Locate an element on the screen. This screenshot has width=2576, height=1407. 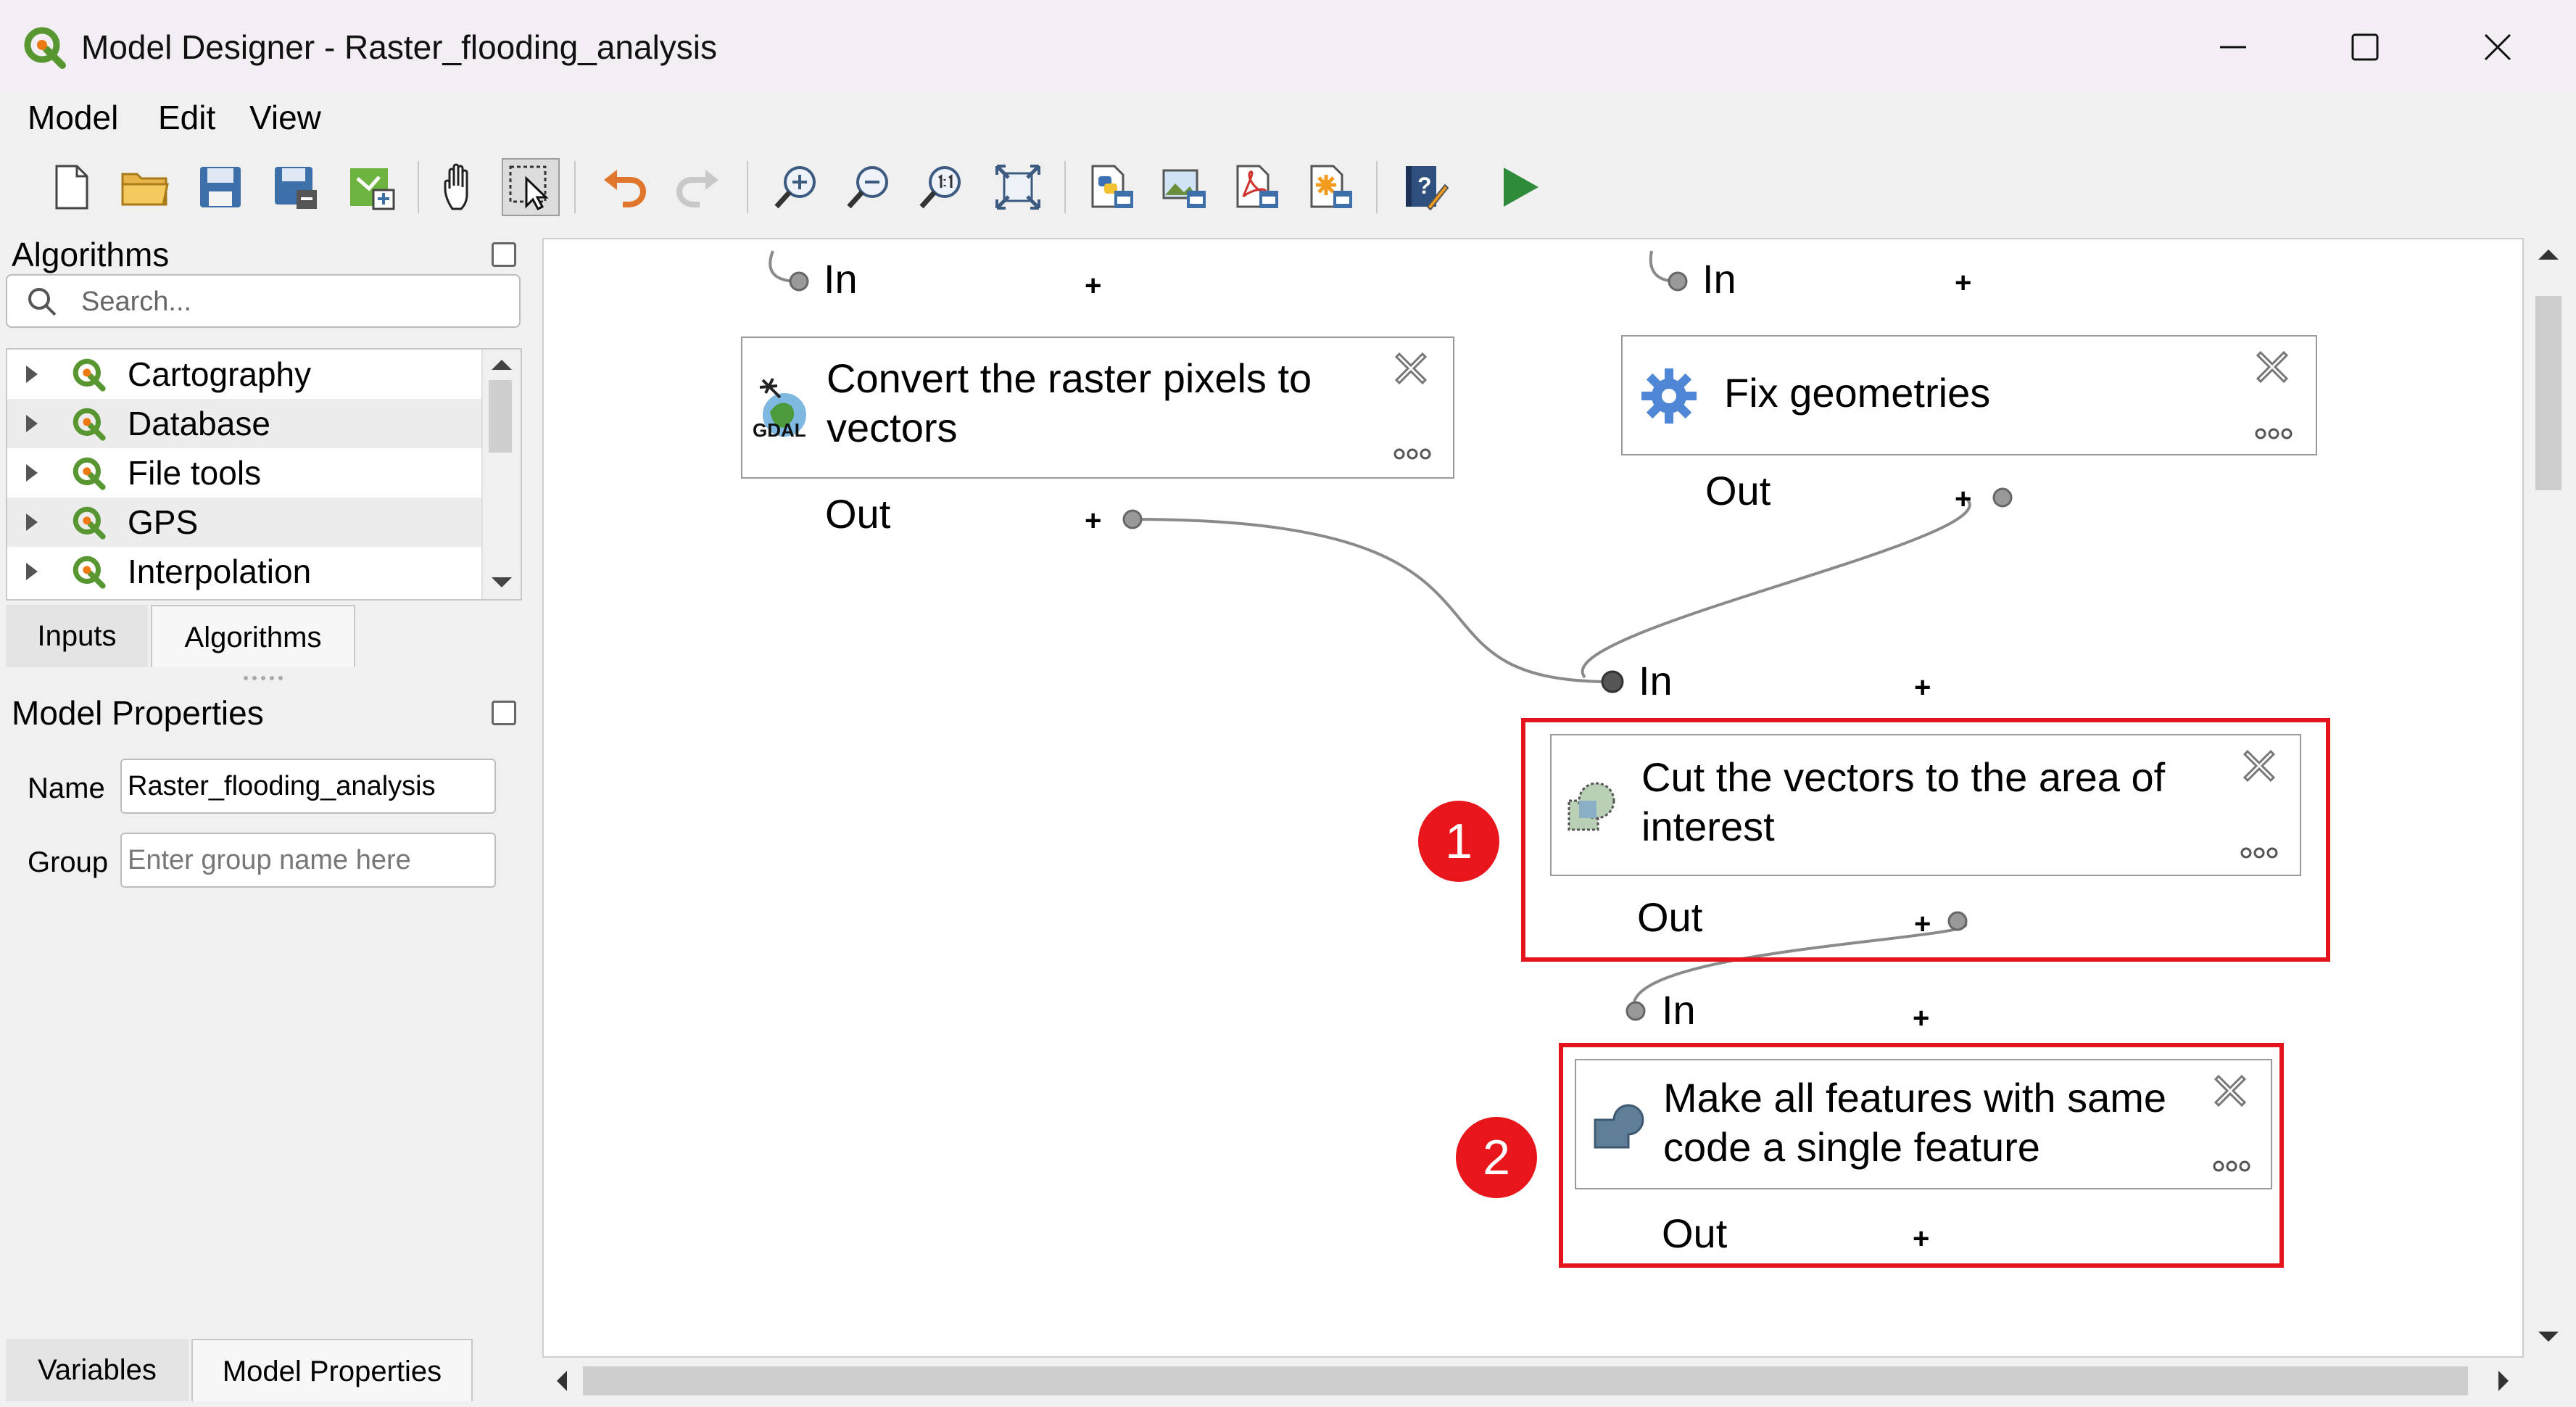
undo-button is located at coordinates (624, 187).